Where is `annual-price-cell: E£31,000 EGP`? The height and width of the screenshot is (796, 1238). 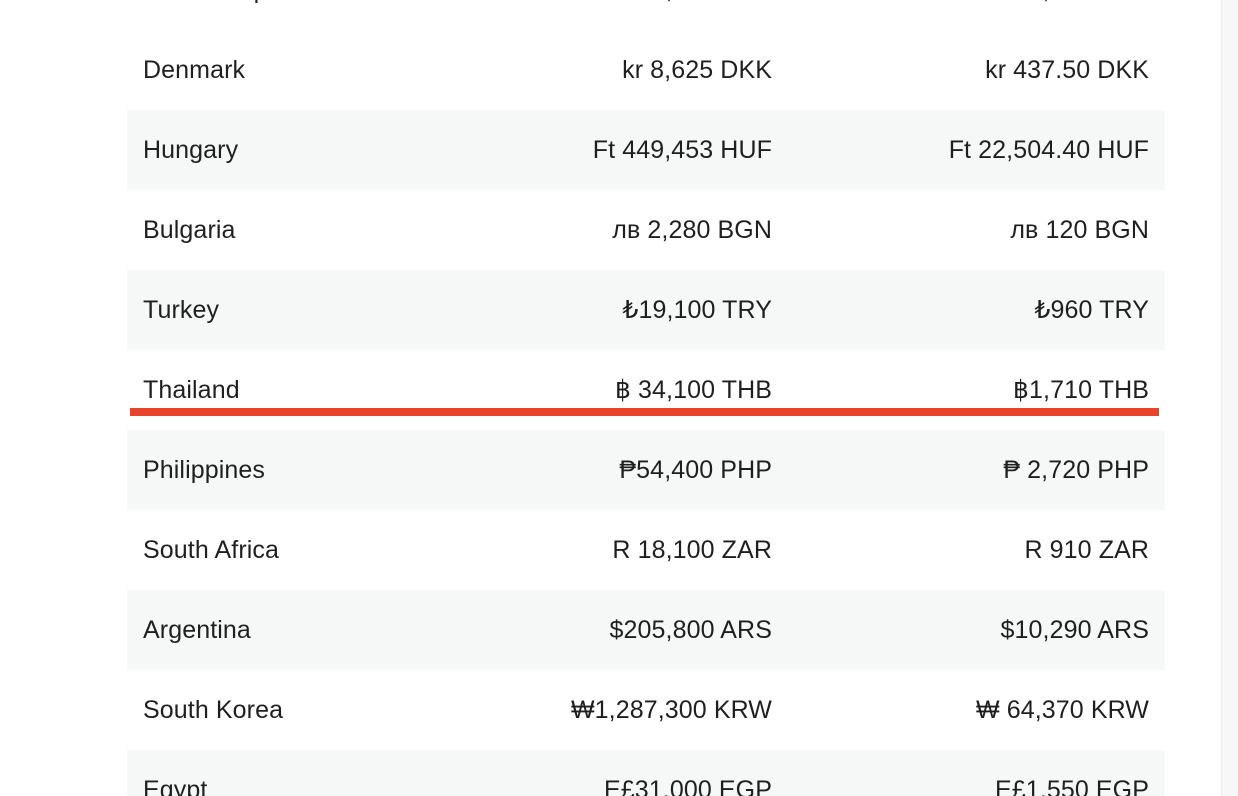 annual-price-cell: E£31,000 EGP is located at coordinates (646, 773).